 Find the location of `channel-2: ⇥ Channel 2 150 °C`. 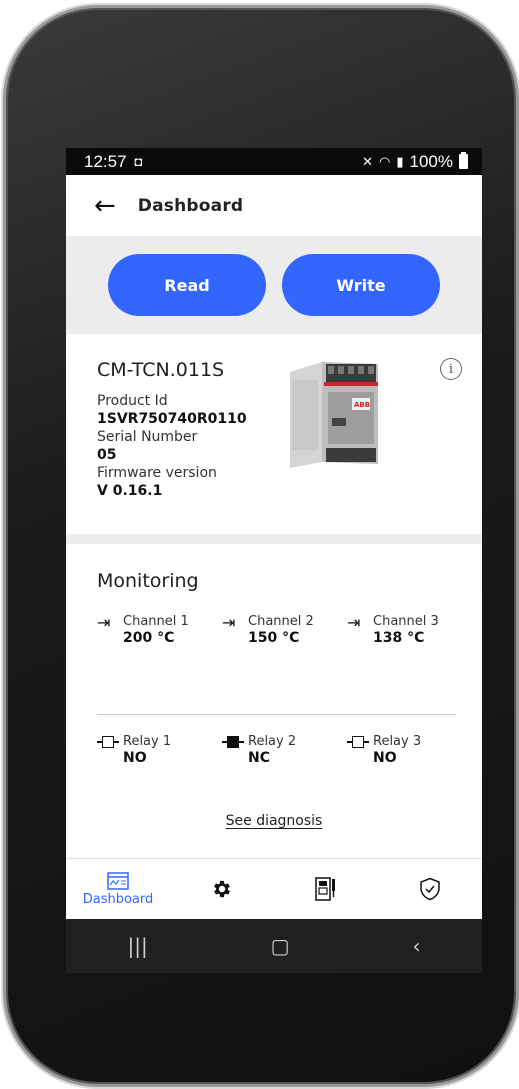

channel-2: ⇥ Channel 2 150 °C is located at coordinates (284, 630).